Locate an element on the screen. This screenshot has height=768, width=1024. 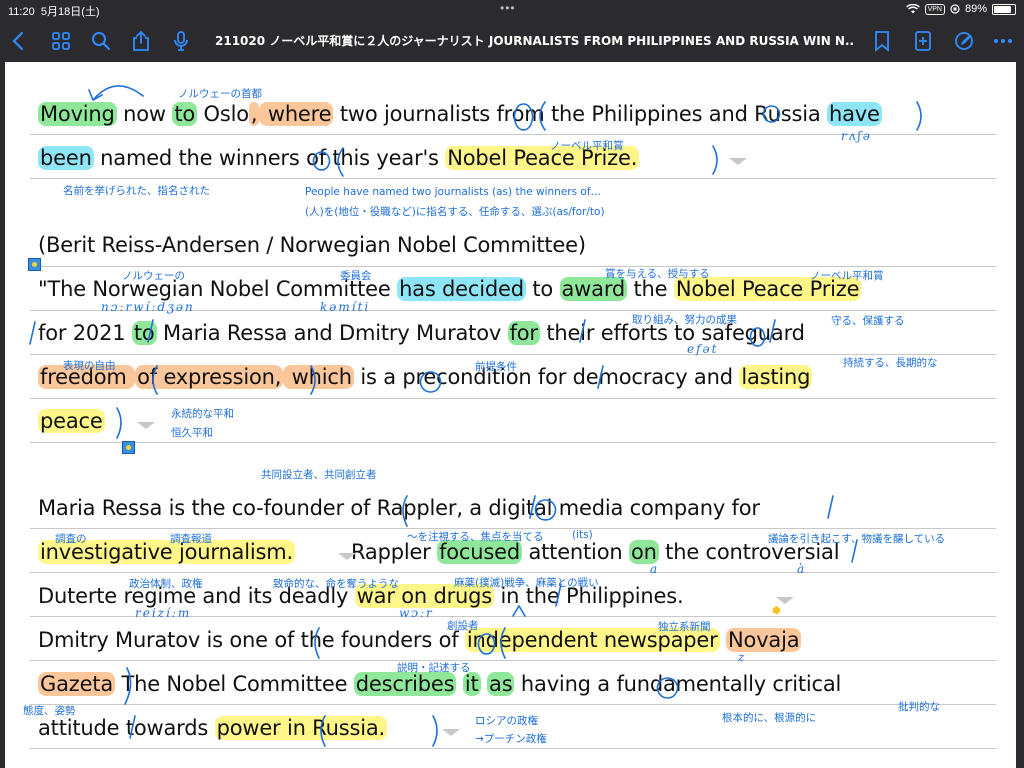
text-run: is is located at coordinates (368, 377).